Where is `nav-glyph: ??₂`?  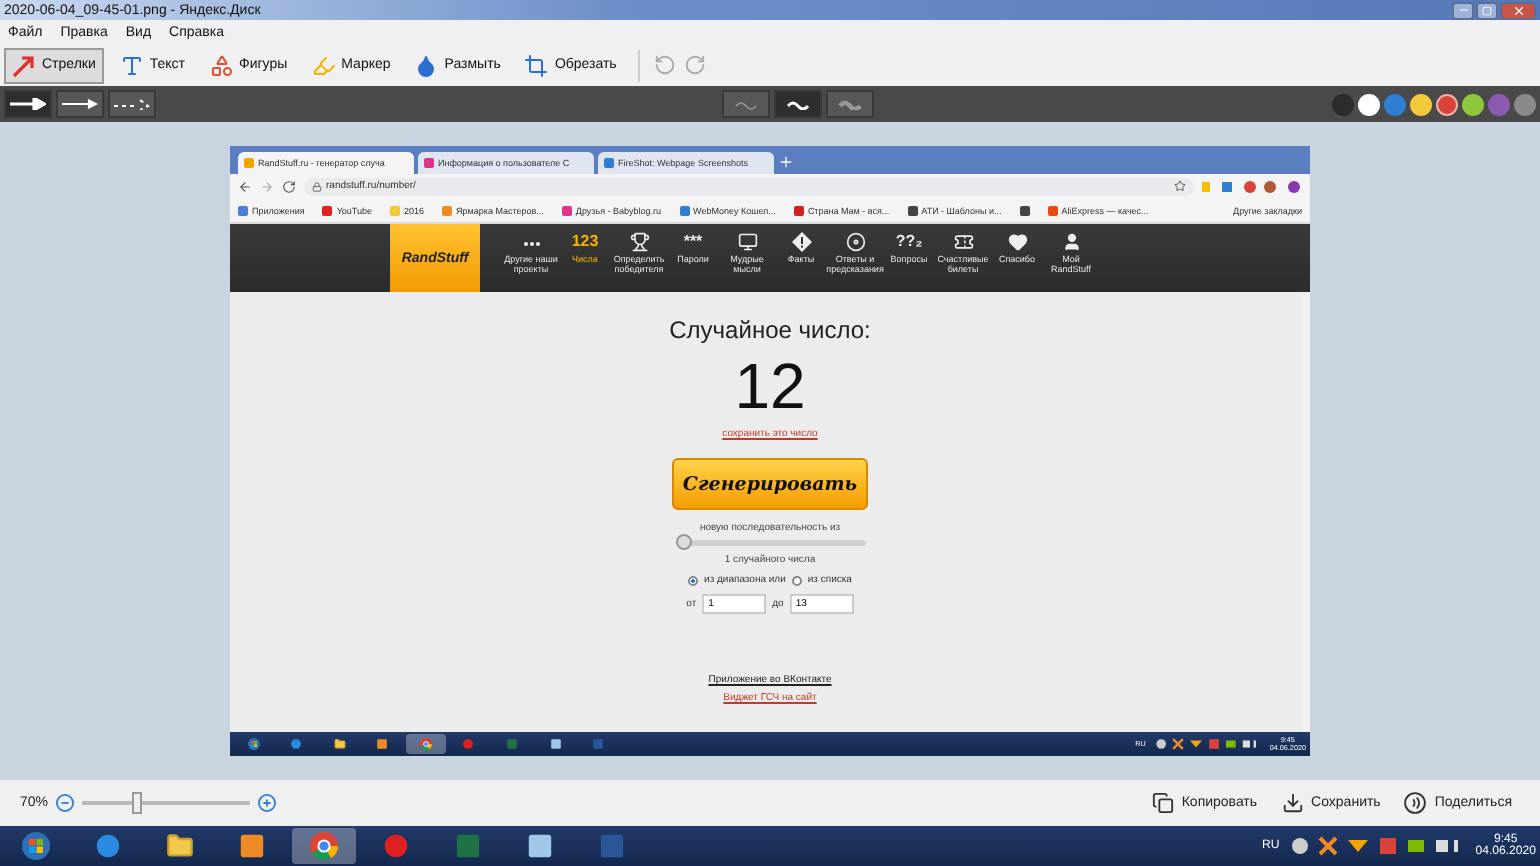
nav-glyph: ??₂ is located at coordinates (909, 242).